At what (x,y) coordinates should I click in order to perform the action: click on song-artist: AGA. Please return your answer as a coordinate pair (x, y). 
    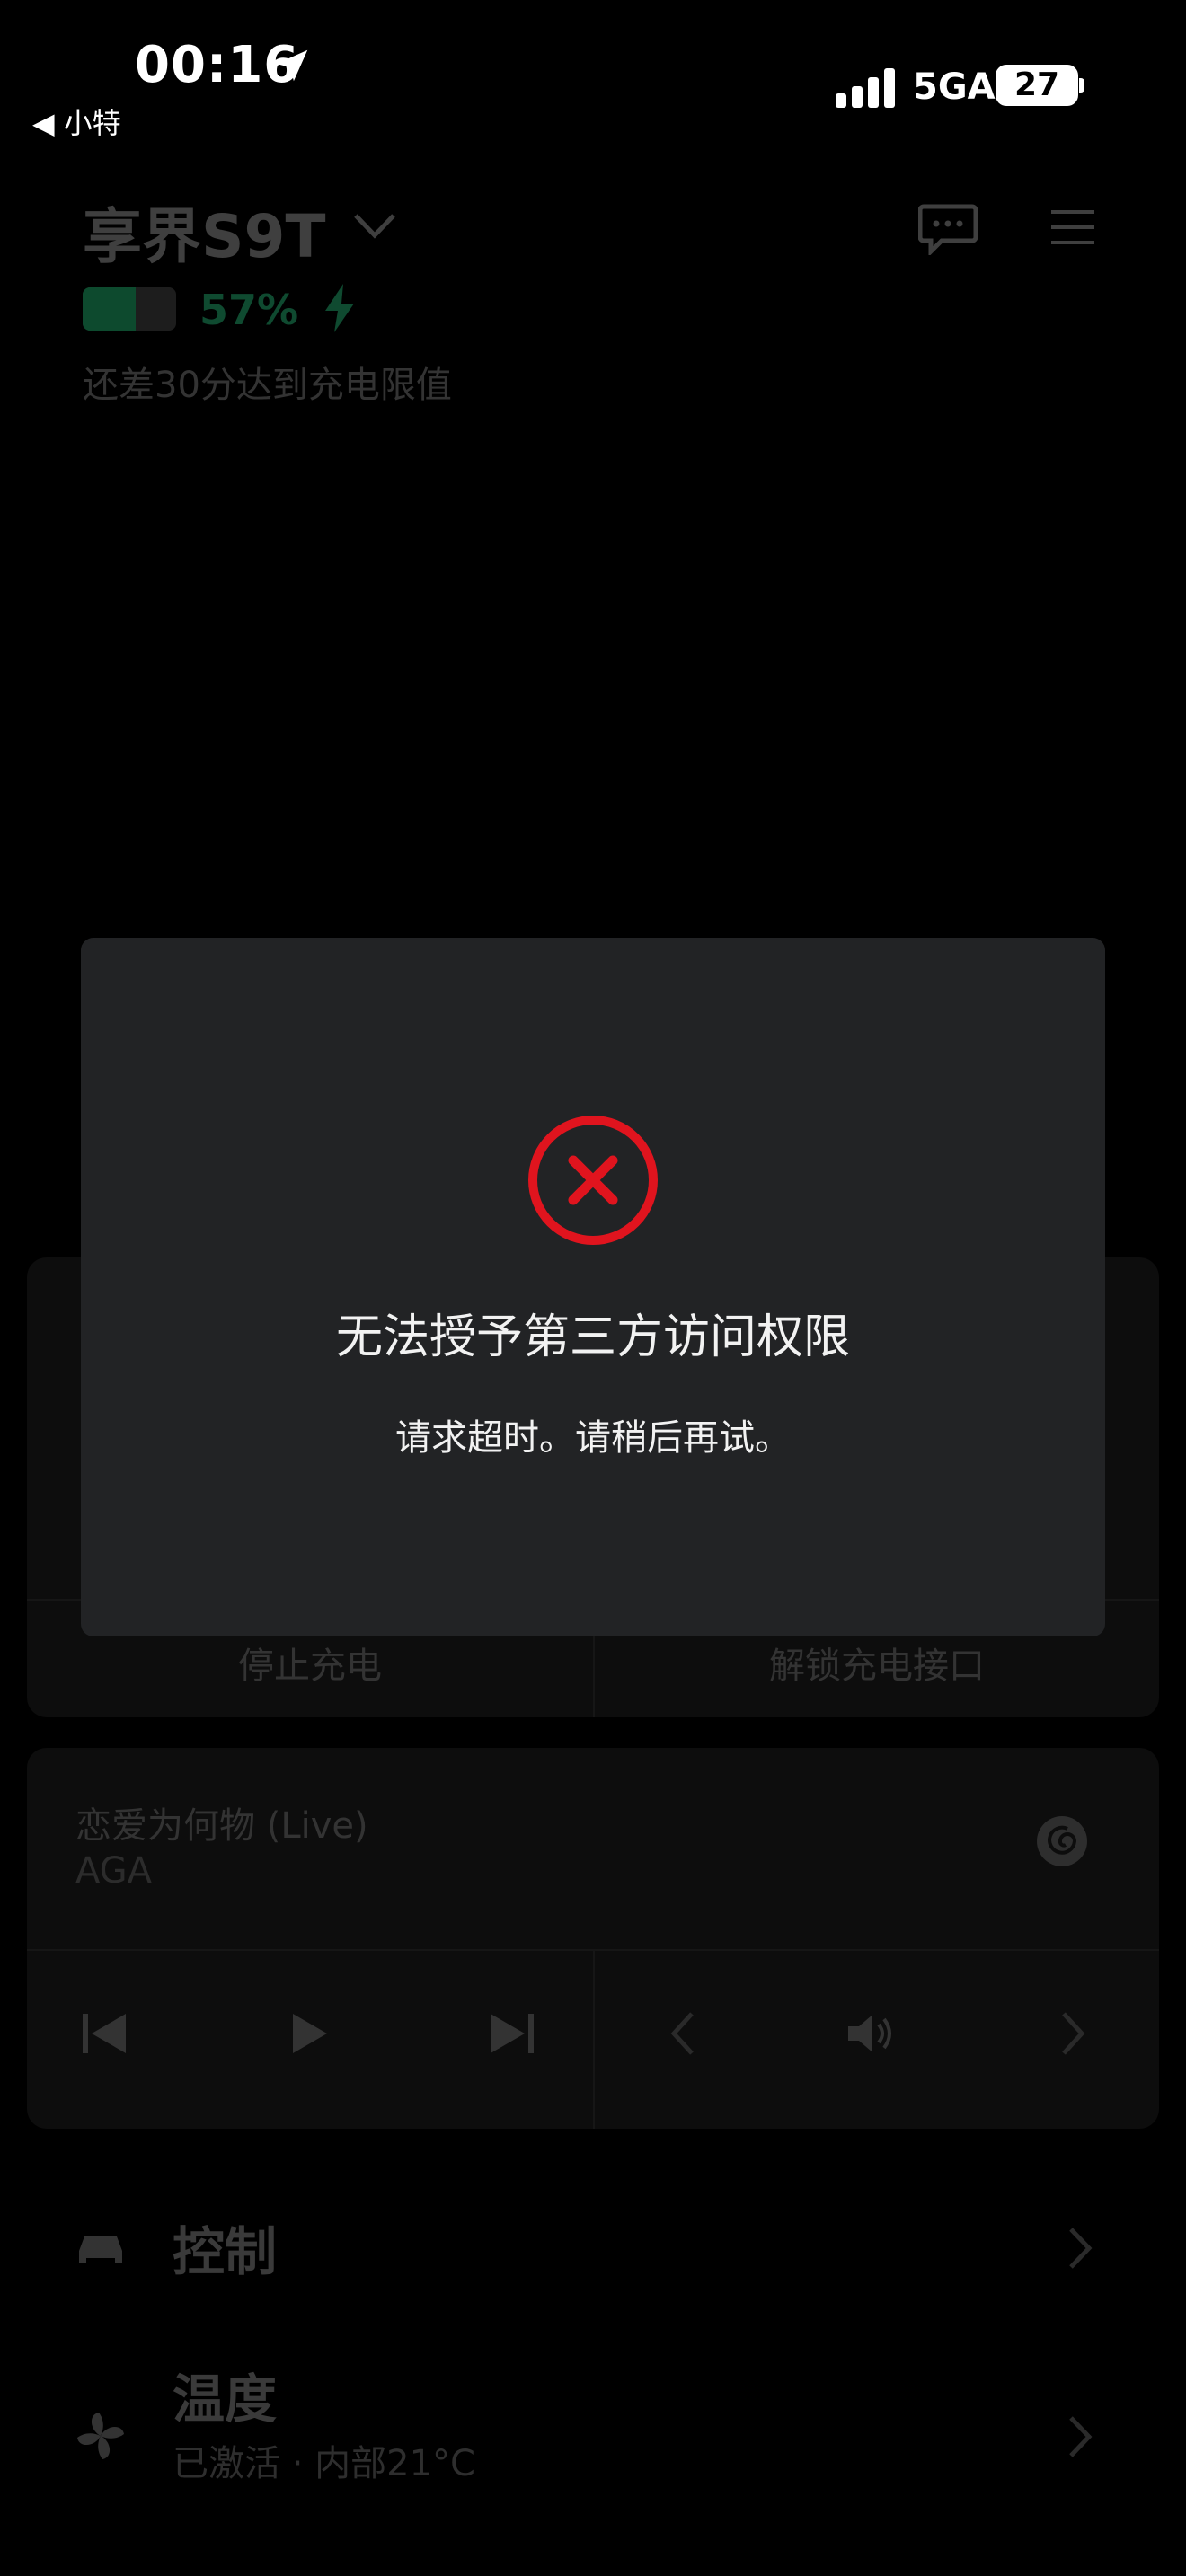
    Looking at the image, I should click on (114, 1871).